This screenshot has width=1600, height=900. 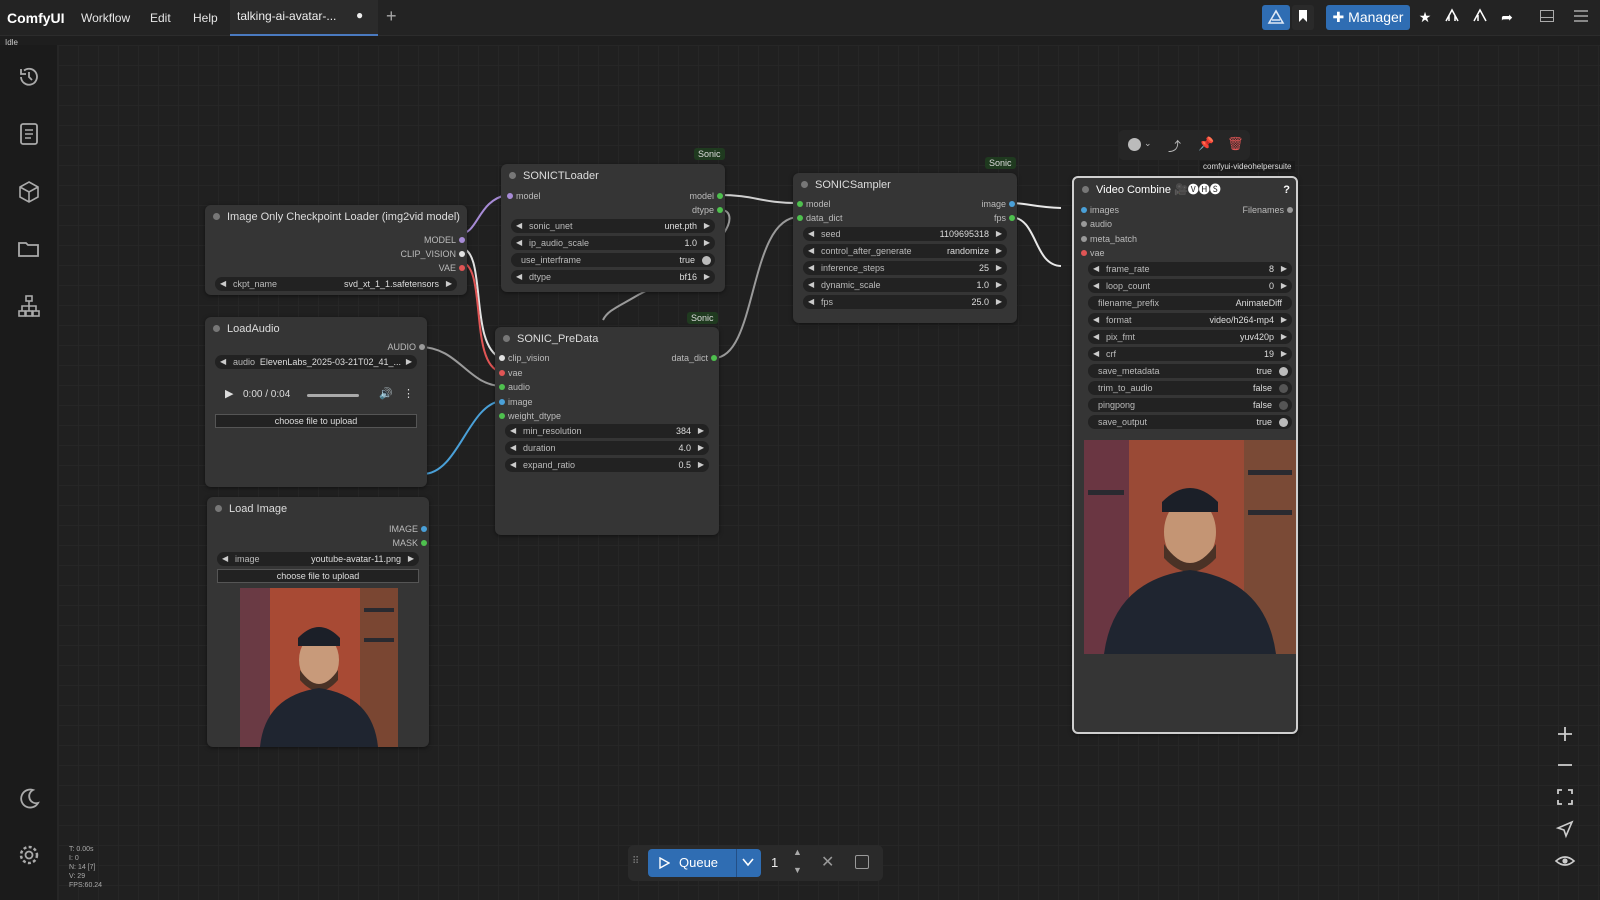 What do you see at coordinates (336, 284) in the screenshot?
I see `widget-ckpt-name: ◀ ckpt_name svd_xt_1_1.safetensors ▶` at bounding box center [336, 284].